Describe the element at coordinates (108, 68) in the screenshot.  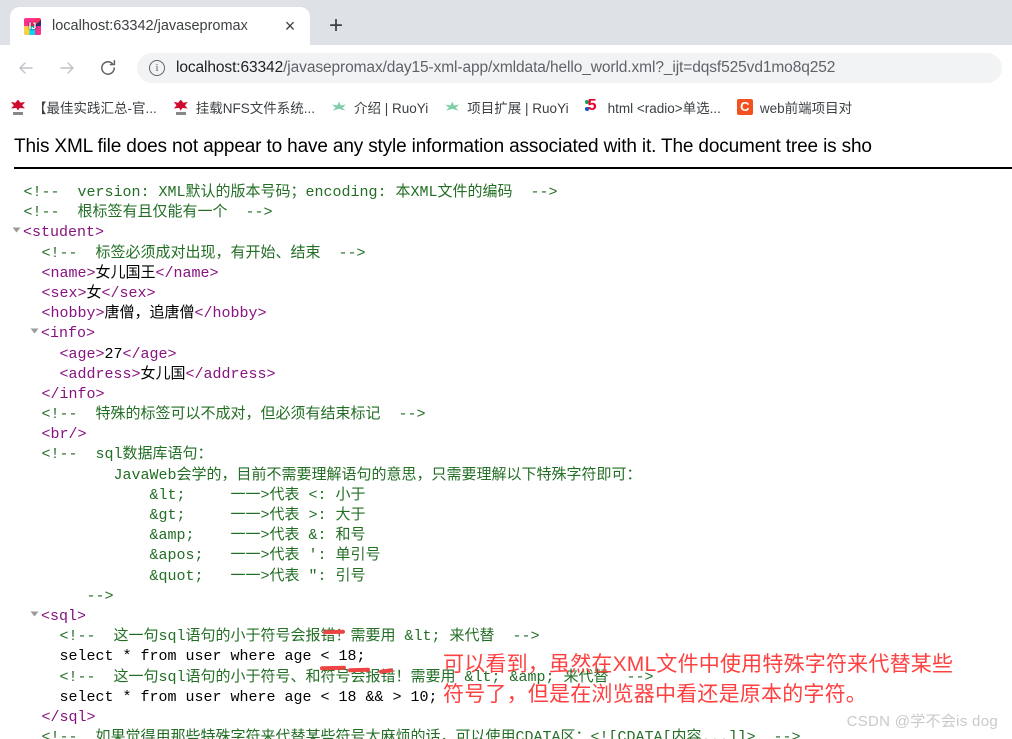
I see `reload-icon` at that location.